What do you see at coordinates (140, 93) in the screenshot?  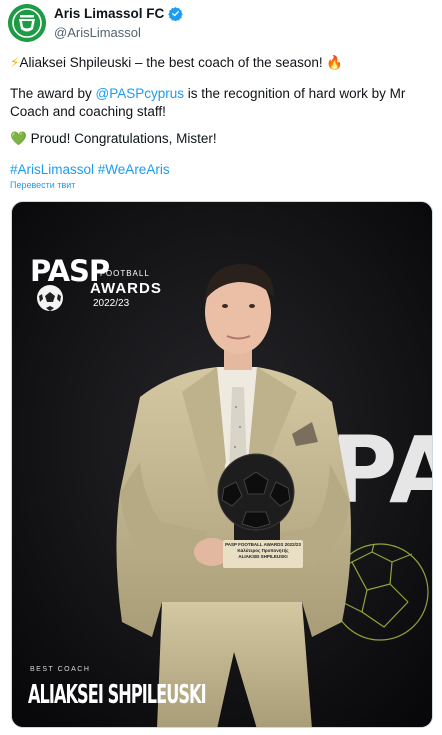 I see `mention-link: @PASPcyprus` at bounding box center [140, 93].